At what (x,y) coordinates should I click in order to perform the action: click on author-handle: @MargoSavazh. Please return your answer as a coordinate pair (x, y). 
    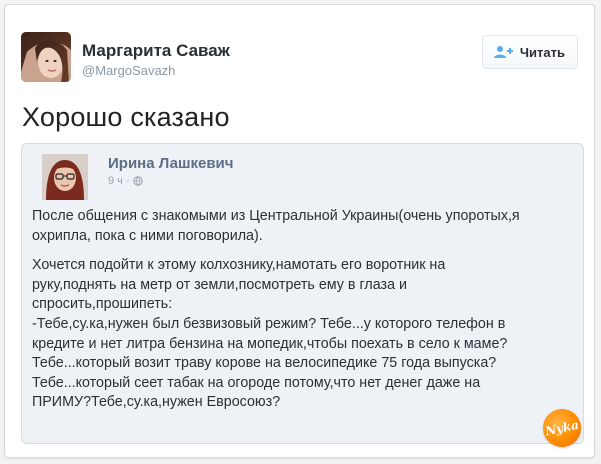
    Looking at the image, I should click on (156, 71).